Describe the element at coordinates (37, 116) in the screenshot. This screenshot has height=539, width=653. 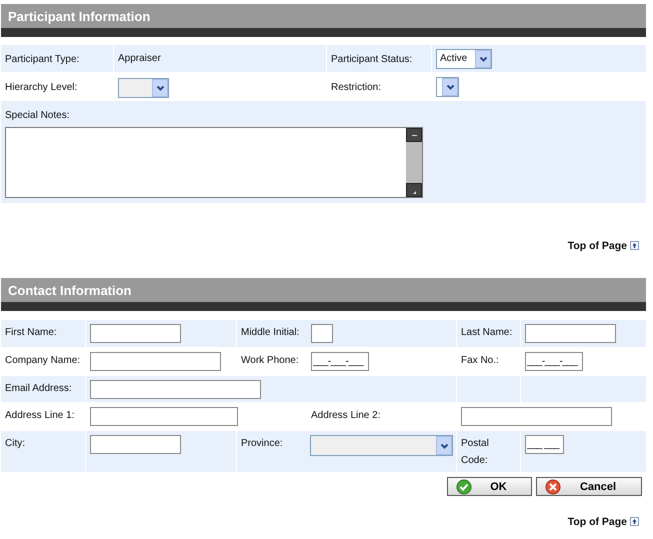
I see `field-label: Special Notes:` at that location.